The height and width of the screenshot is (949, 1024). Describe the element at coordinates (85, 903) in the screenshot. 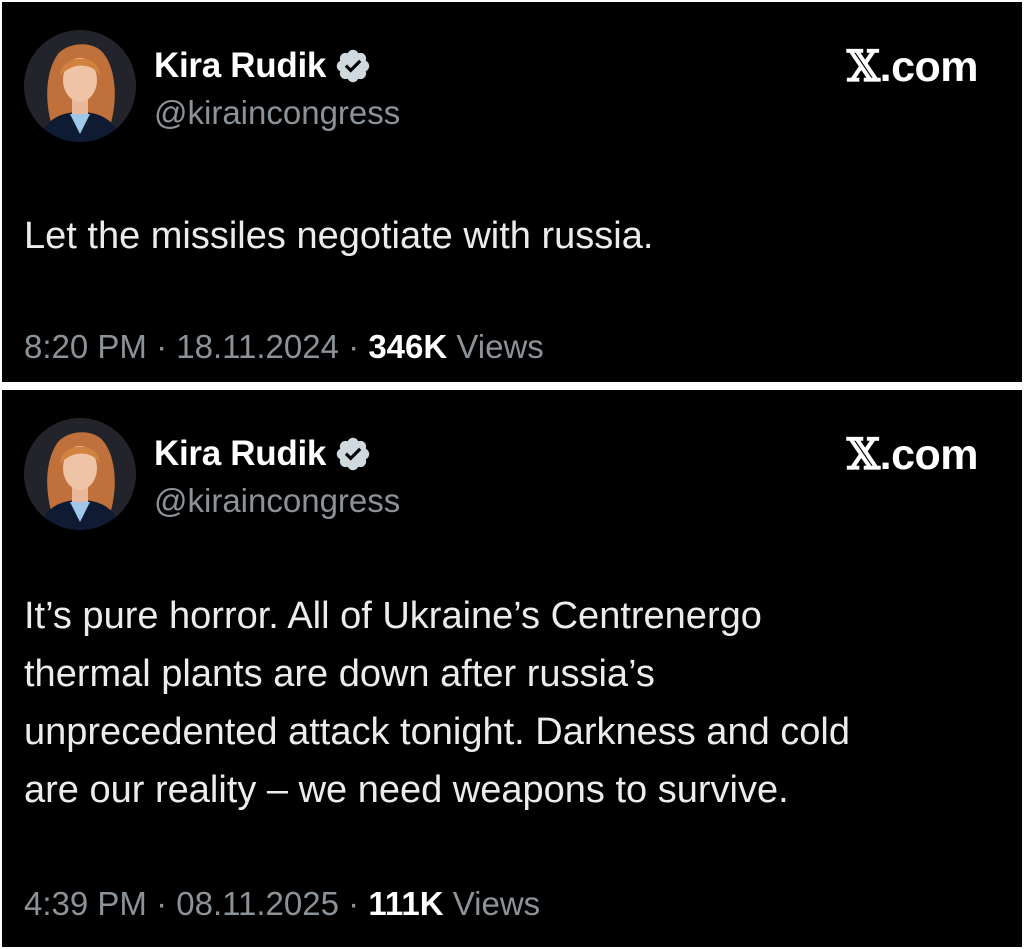

I see `tweet-time: 4:39 PM` at that location.